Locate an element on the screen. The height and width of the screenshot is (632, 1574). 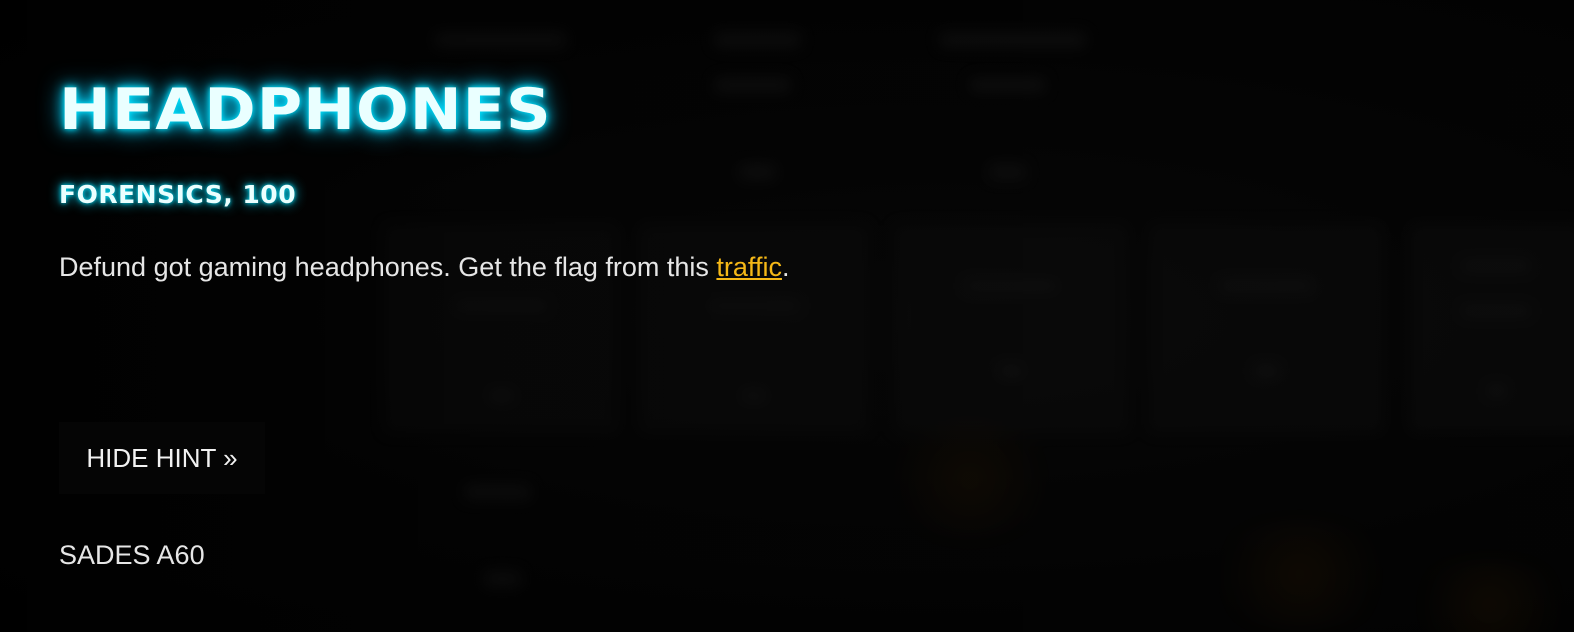
hide-hint-button: HIDE HINT » is located at coordinates (162, 458).